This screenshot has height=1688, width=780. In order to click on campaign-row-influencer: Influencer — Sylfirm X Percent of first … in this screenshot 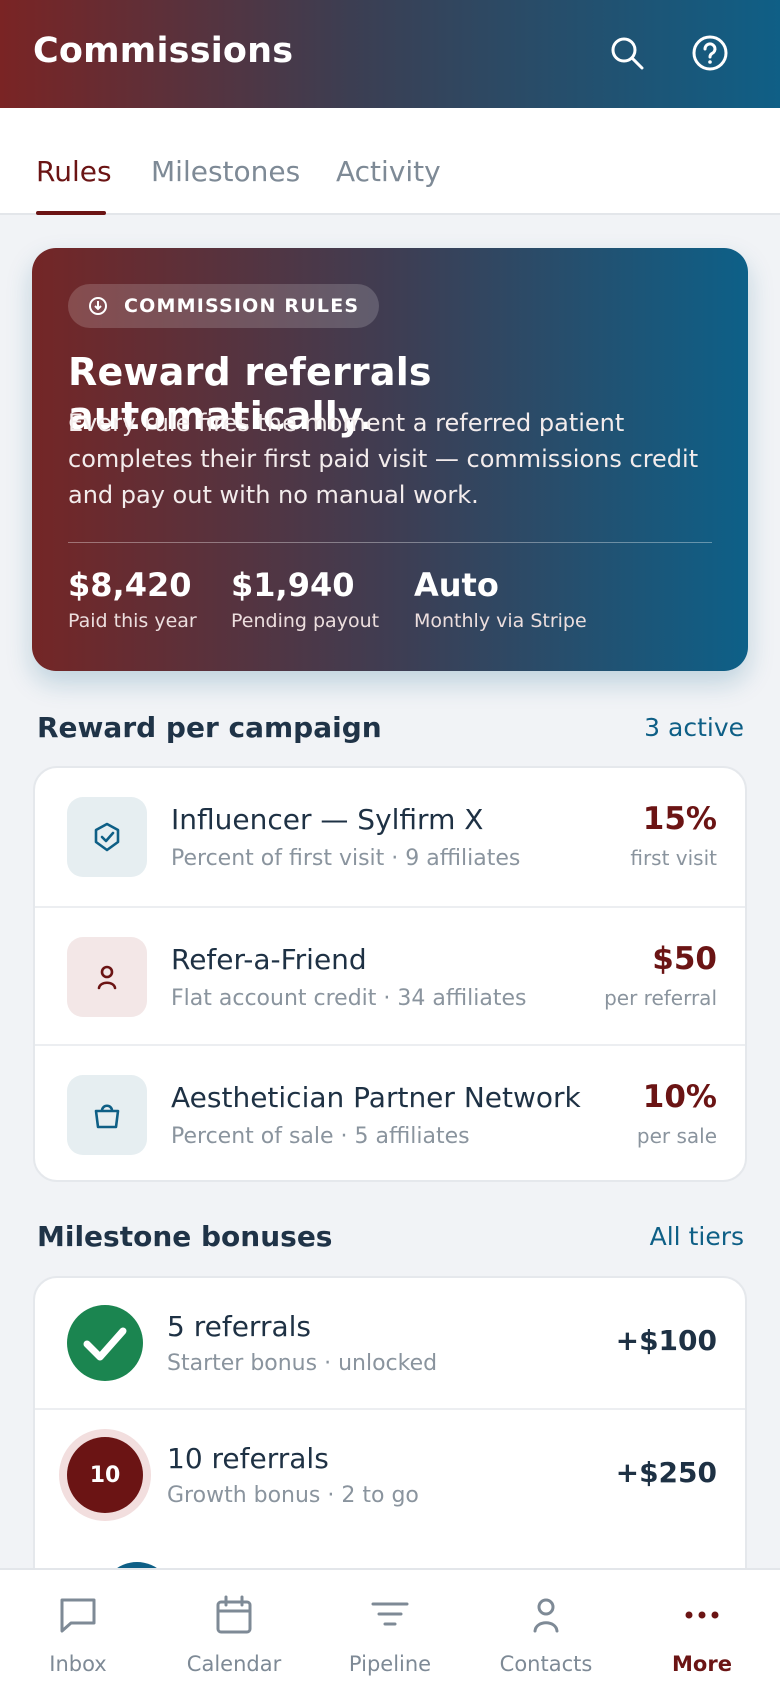, I will do `click(390, 837)`.